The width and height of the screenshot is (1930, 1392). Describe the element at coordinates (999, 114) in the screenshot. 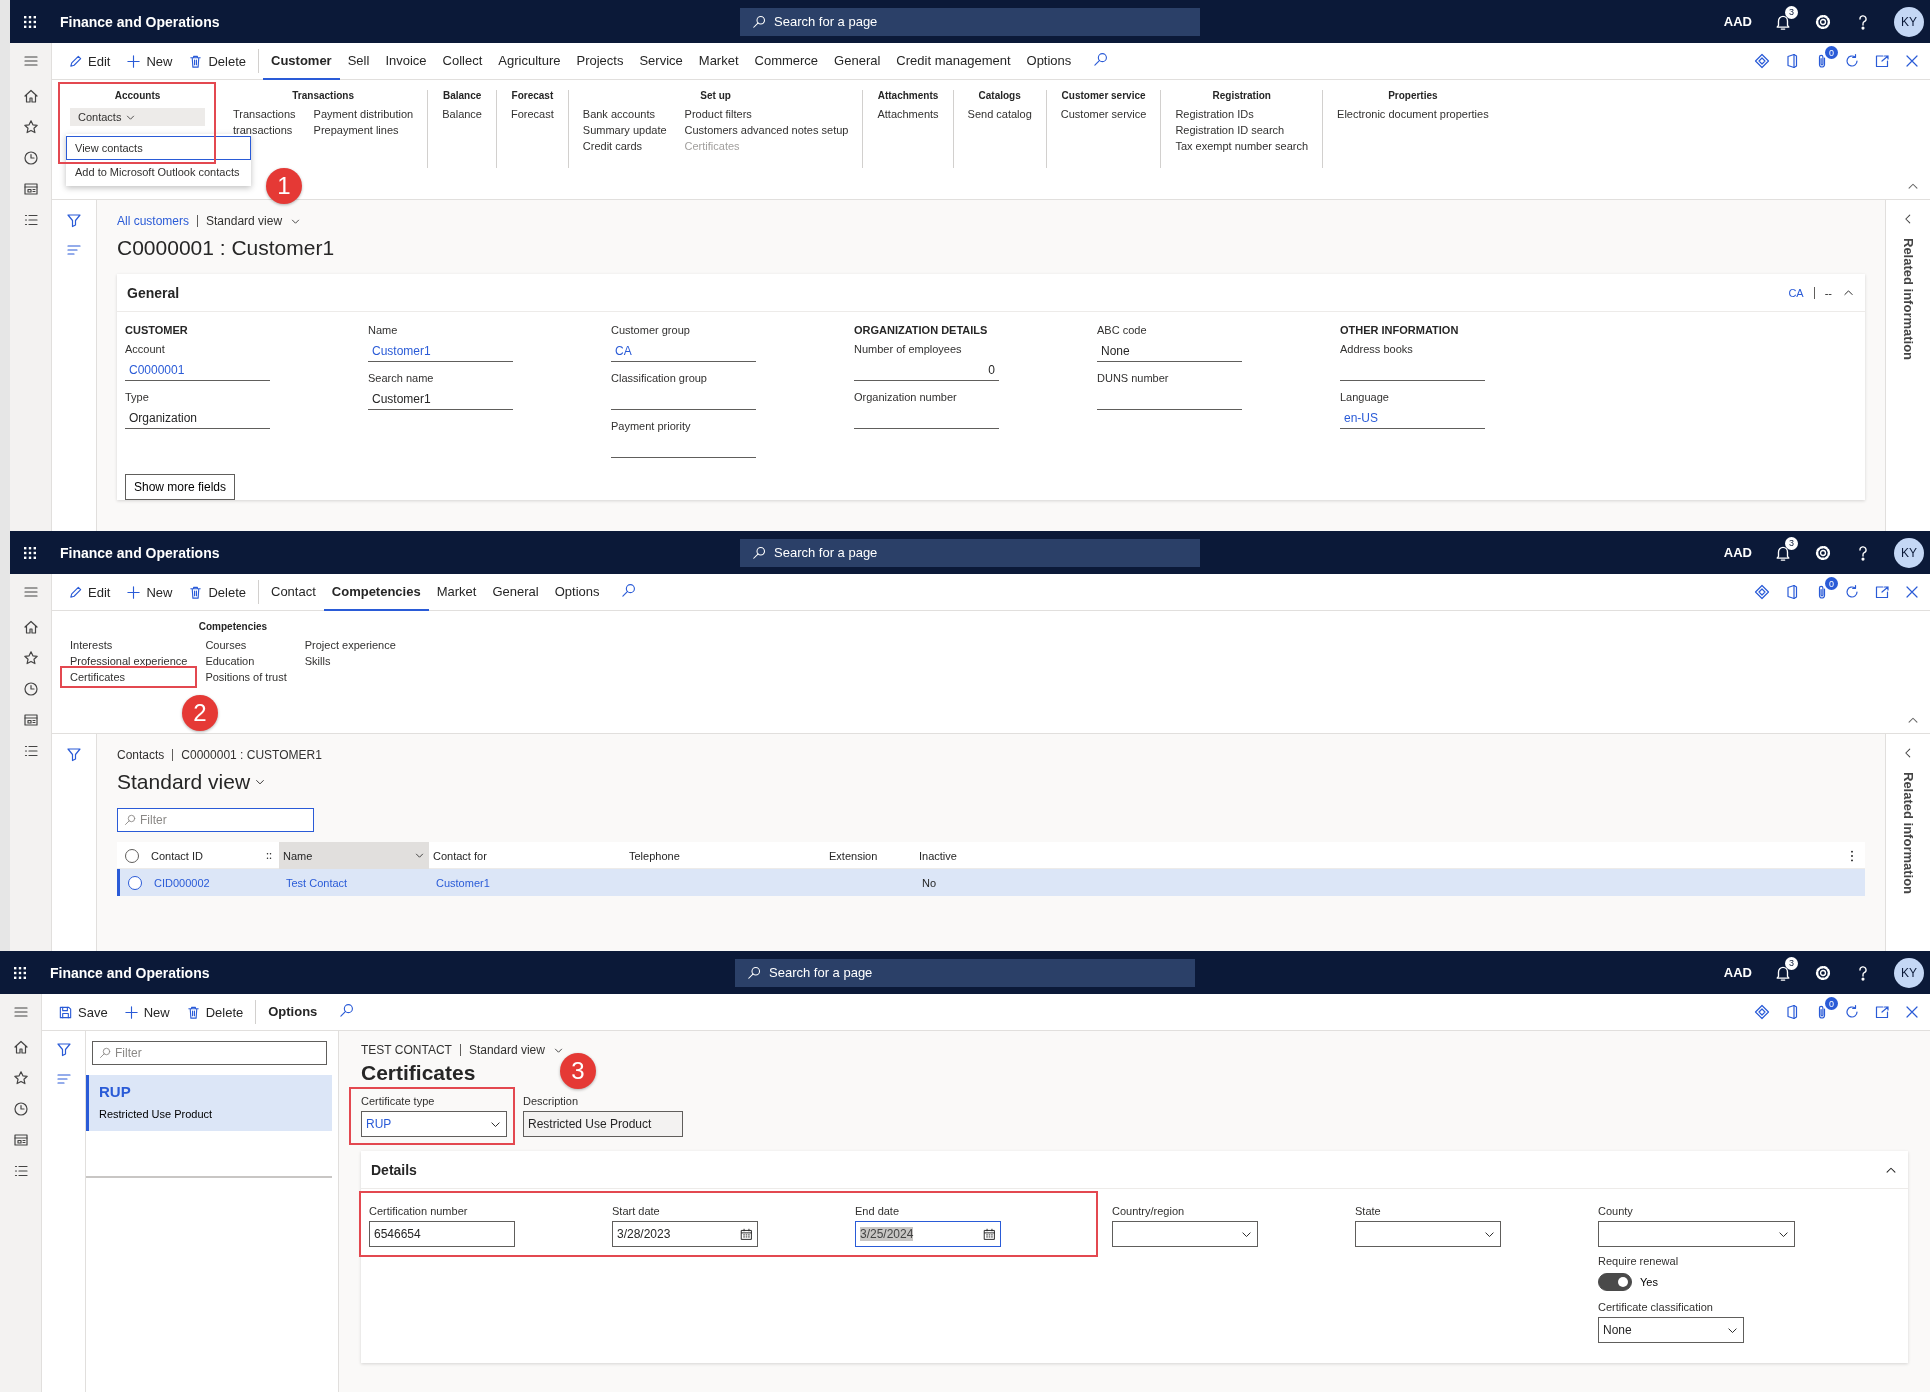

I see `ribbon-item: Send catalog` at that location.